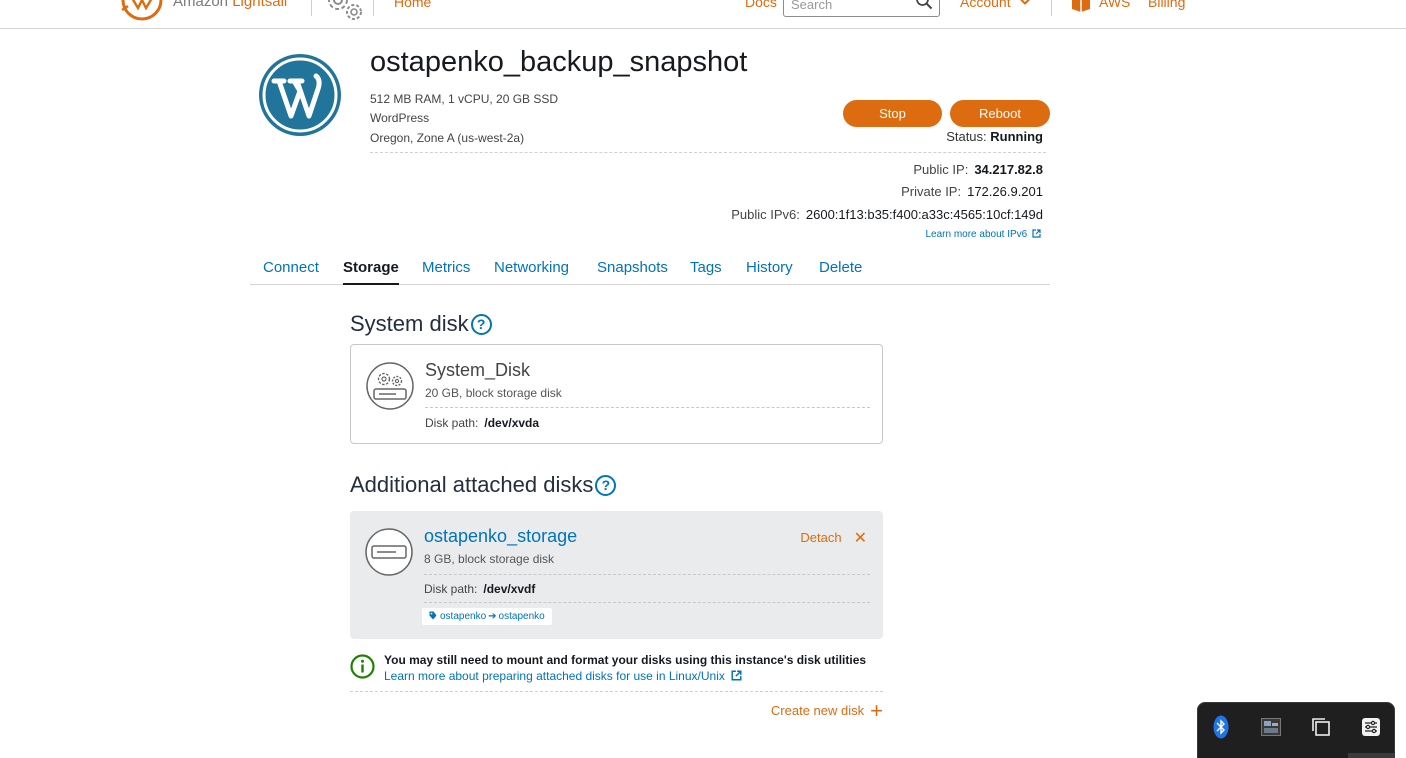  I want to click on copy-window-icon, so click(1321, 727).